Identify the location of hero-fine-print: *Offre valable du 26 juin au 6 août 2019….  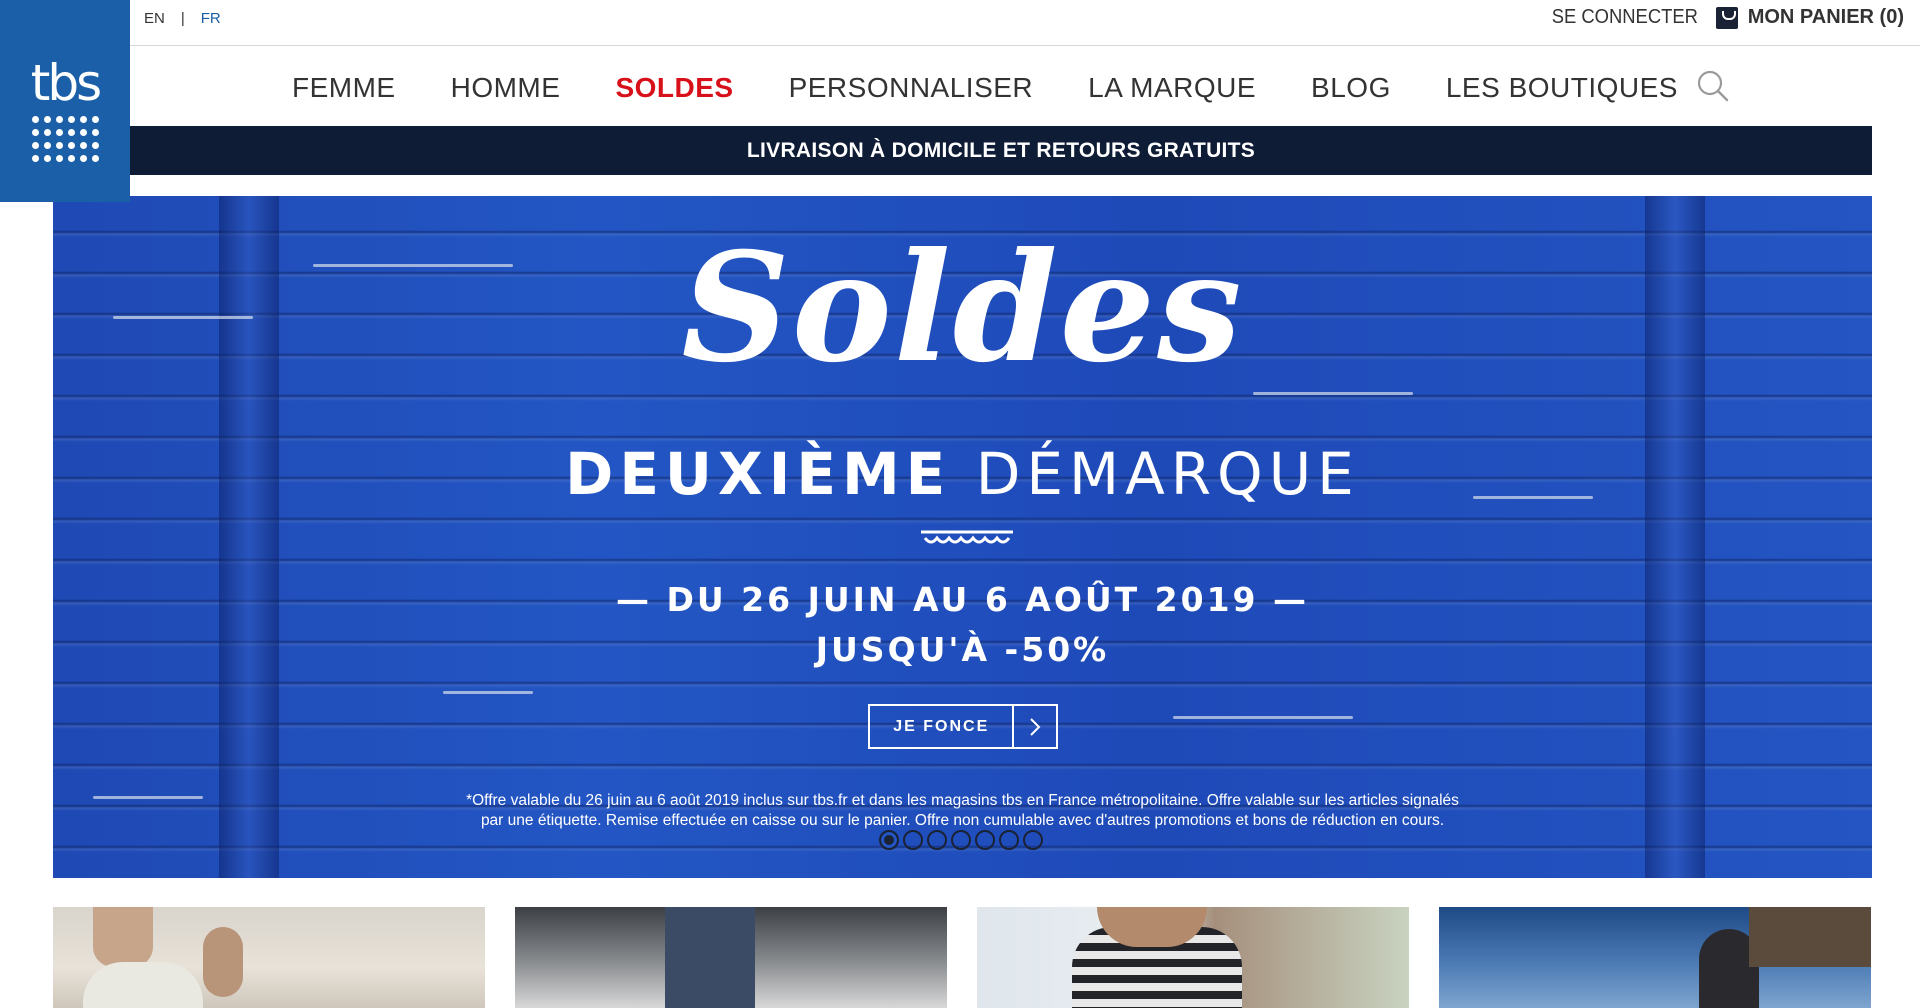
(962, 811).